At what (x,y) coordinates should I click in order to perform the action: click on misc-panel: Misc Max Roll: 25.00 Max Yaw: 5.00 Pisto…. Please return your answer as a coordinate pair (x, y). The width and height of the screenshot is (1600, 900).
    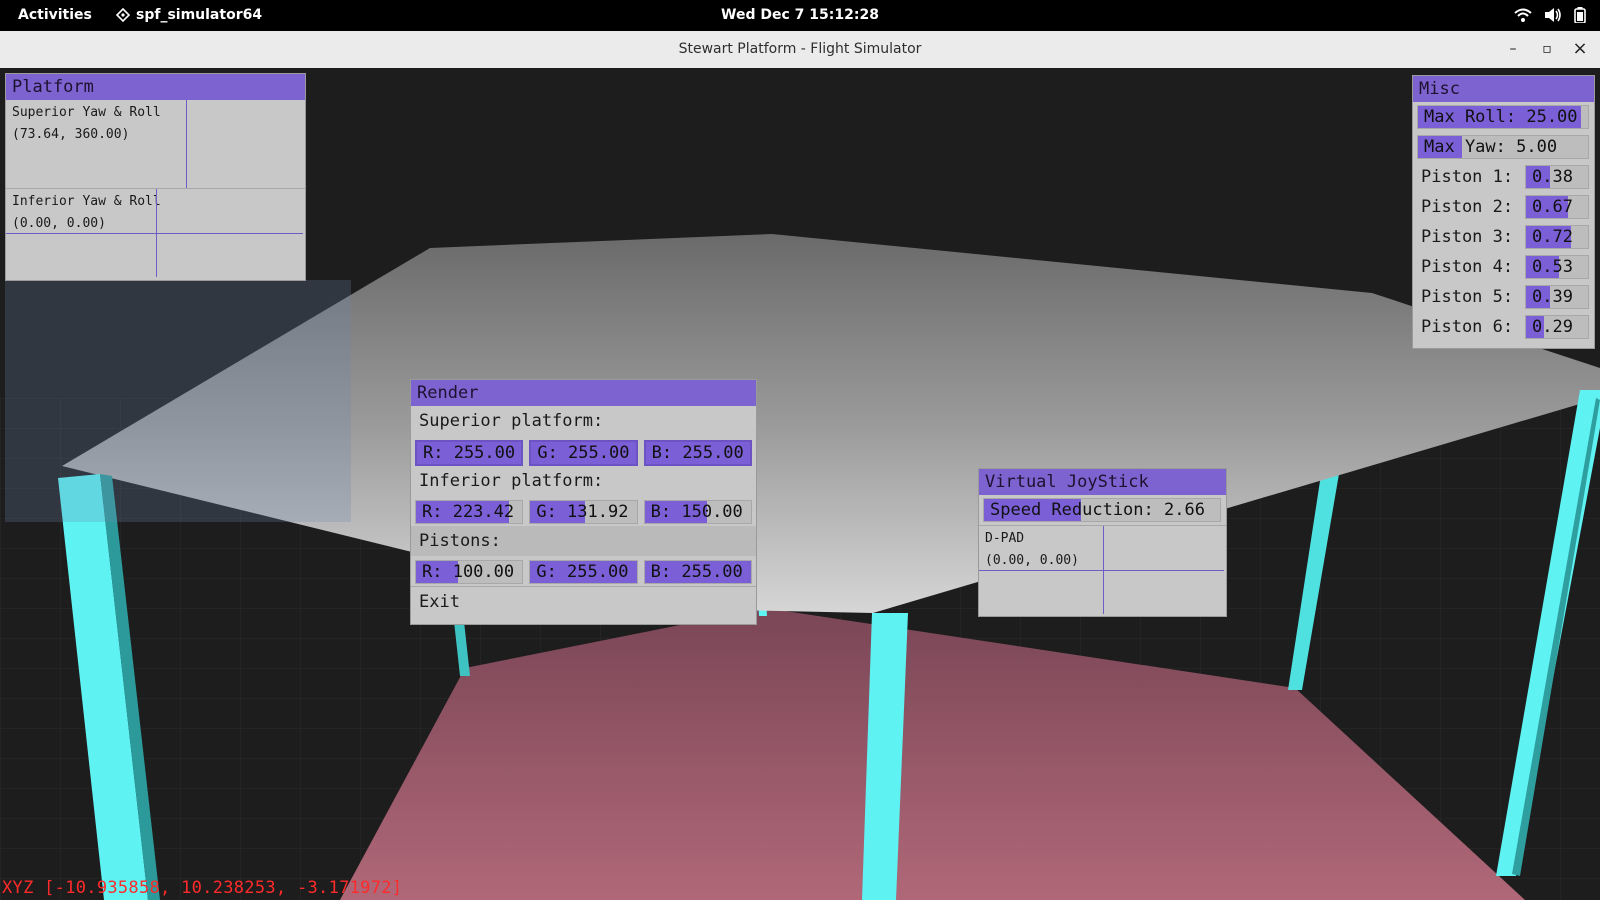
    Looking at the image, I should click on (1503, 212).